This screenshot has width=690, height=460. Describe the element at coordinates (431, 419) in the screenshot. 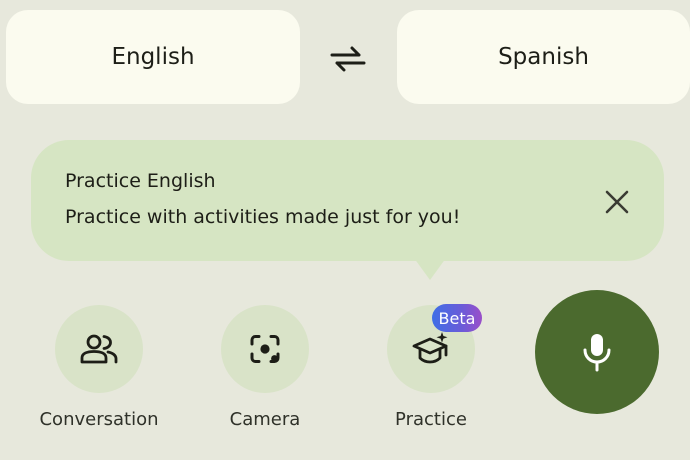

I see `practice-label: Practice` at that location.